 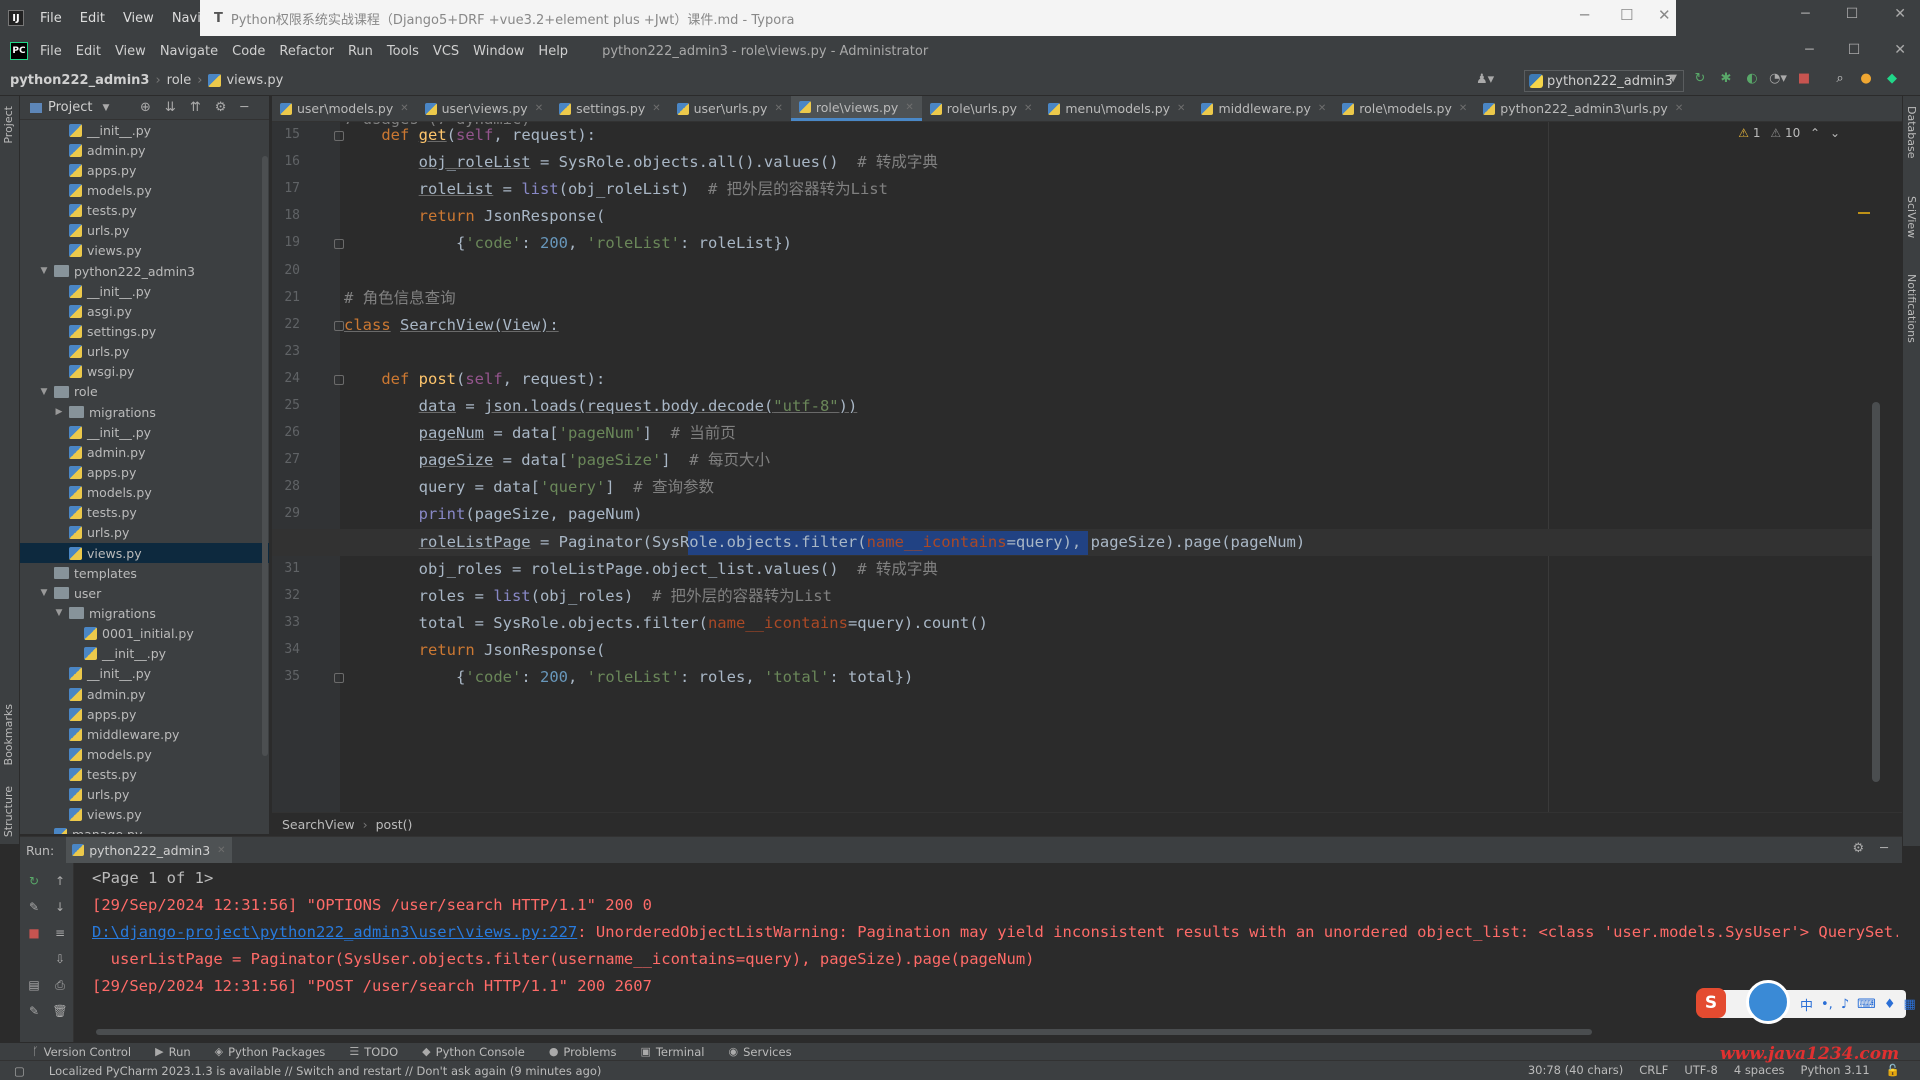 What do you see at coordinates (195, 107) in the screenshot?
I see `collapse-all-icon: ⇈` at bounding box center [195, 107].